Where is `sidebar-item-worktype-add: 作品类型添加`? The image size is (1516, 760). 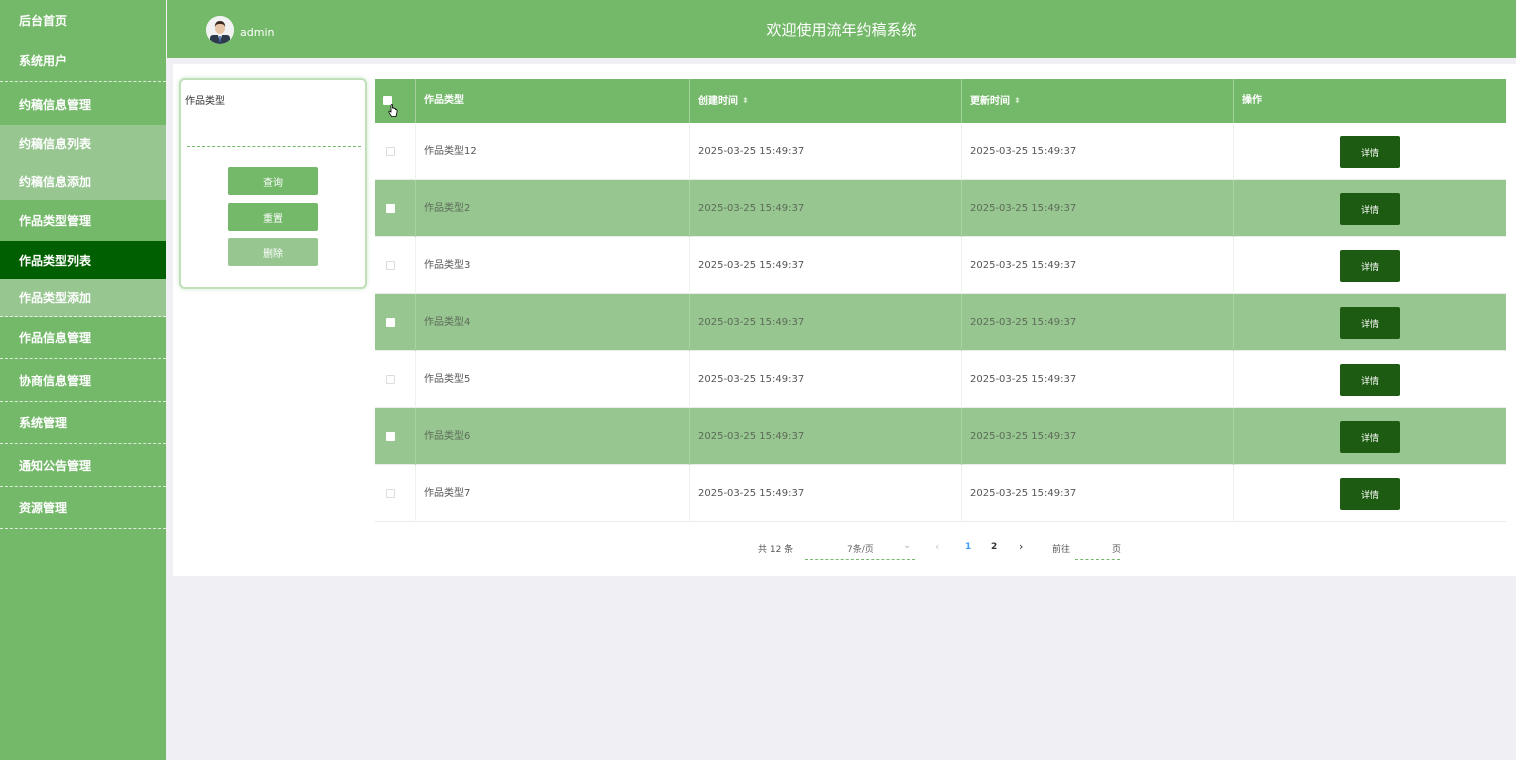
sidebar-item-worktype-add: 作品类型添加 is located at coordinates (83, 298).